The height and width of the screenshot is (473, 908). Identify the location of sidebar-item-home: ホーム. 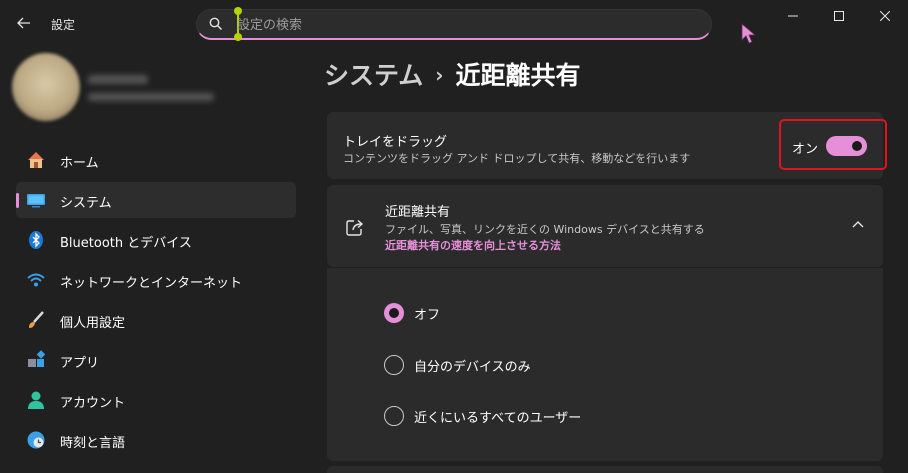
(156, 160).